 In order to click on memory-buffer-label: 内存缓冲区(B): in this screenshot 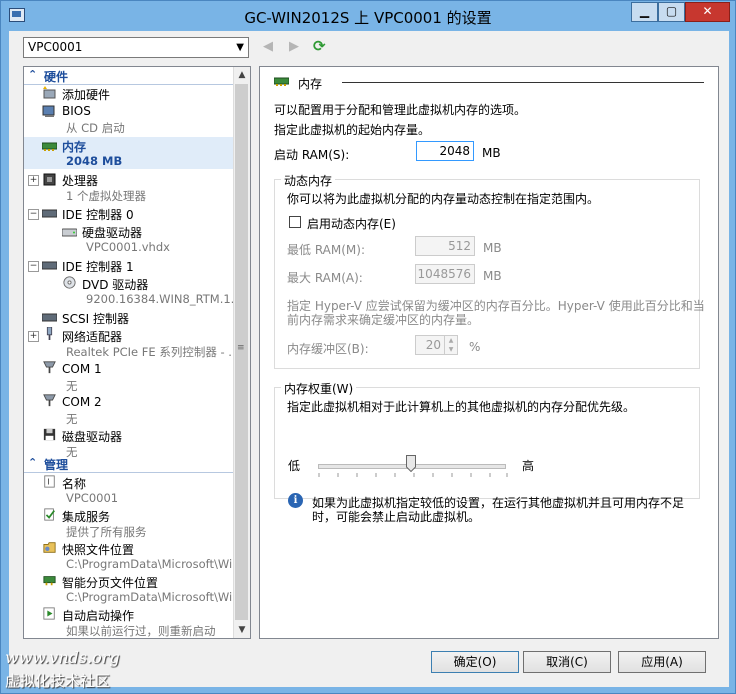, I will do `click(328, 349)`.